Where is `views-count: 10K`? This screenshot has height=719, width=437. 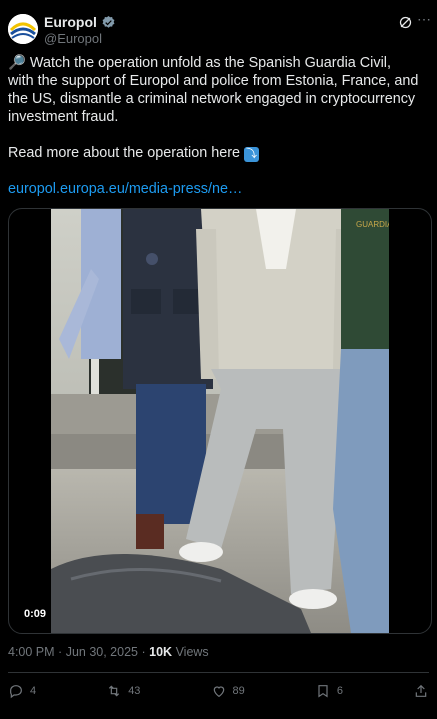 views-count: 10K is located at coordinates (161, 652).